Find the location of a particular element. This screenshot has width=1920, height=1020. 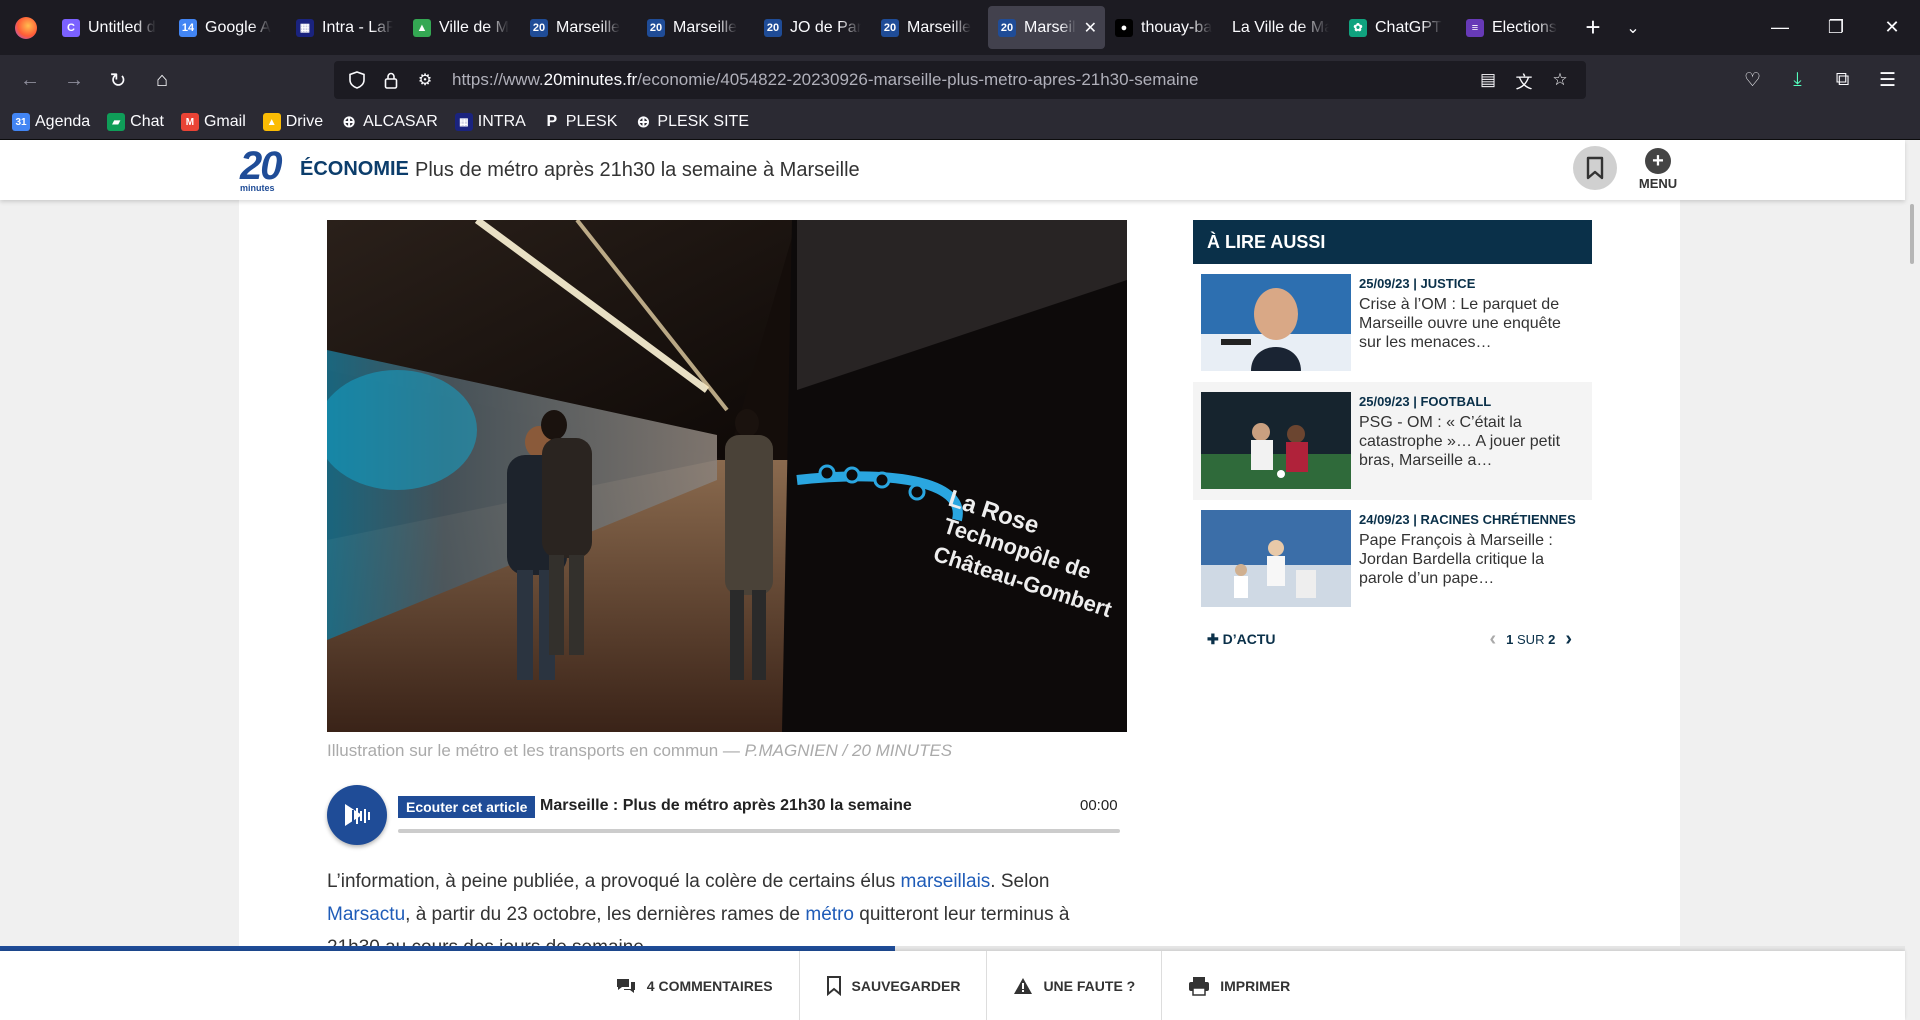

browser-tab: ✿ ChatGPT is located at coordinates (1397, 27).